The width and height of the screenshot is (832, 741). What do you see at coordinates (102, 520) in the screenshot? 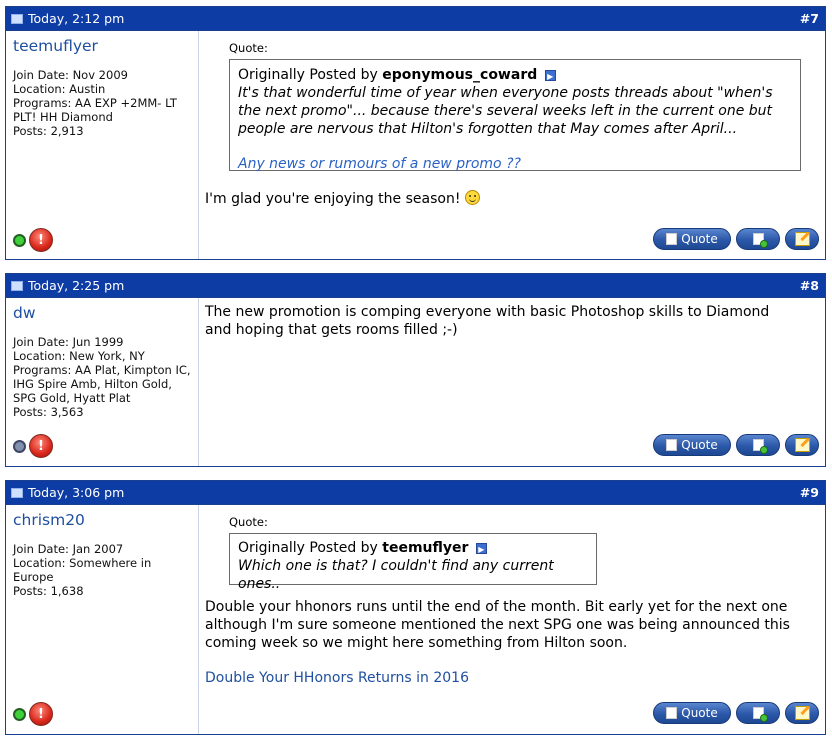
I see `username-link: chrism20` at bounding box center [102, 520].